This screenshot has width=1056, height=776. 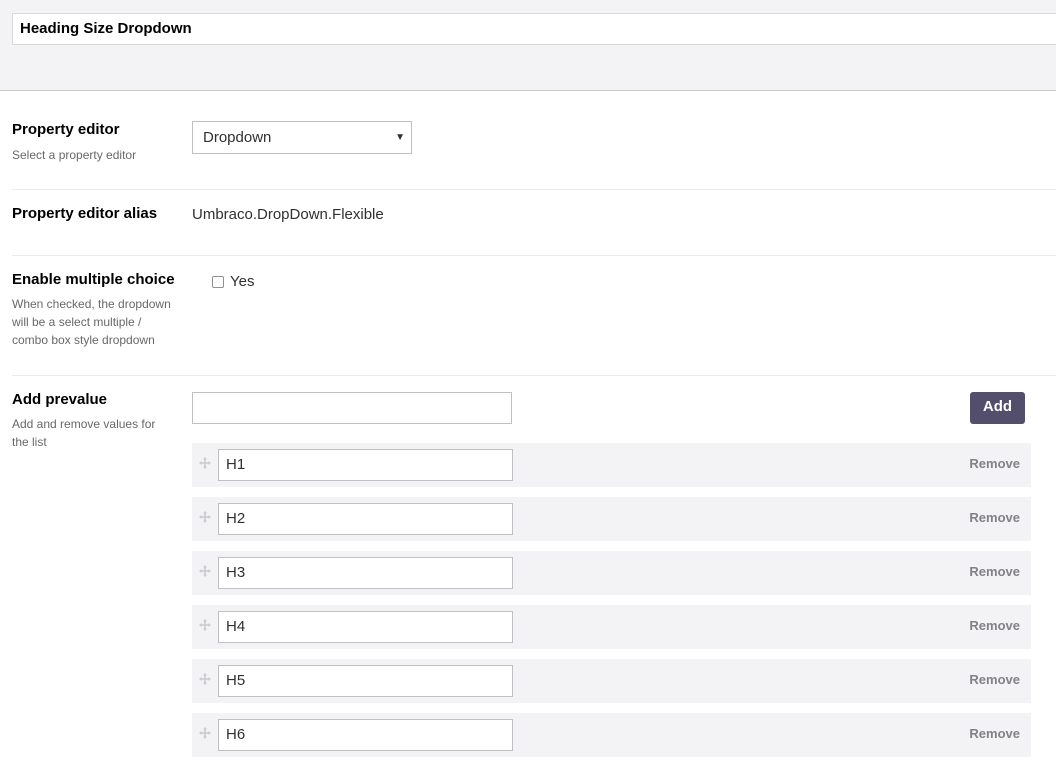 I want to click on name-input: Heading Size Dropdown, so click(x=534, y=29).